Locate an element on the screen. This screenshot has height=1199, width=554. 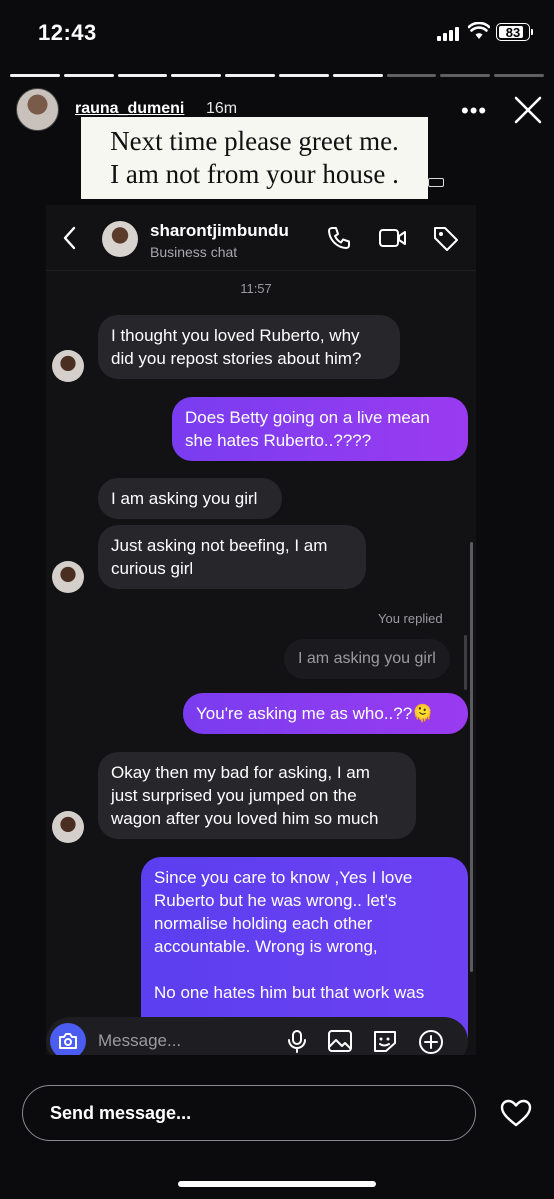
scrollbar-thumb is located at coordinates (465, 662).